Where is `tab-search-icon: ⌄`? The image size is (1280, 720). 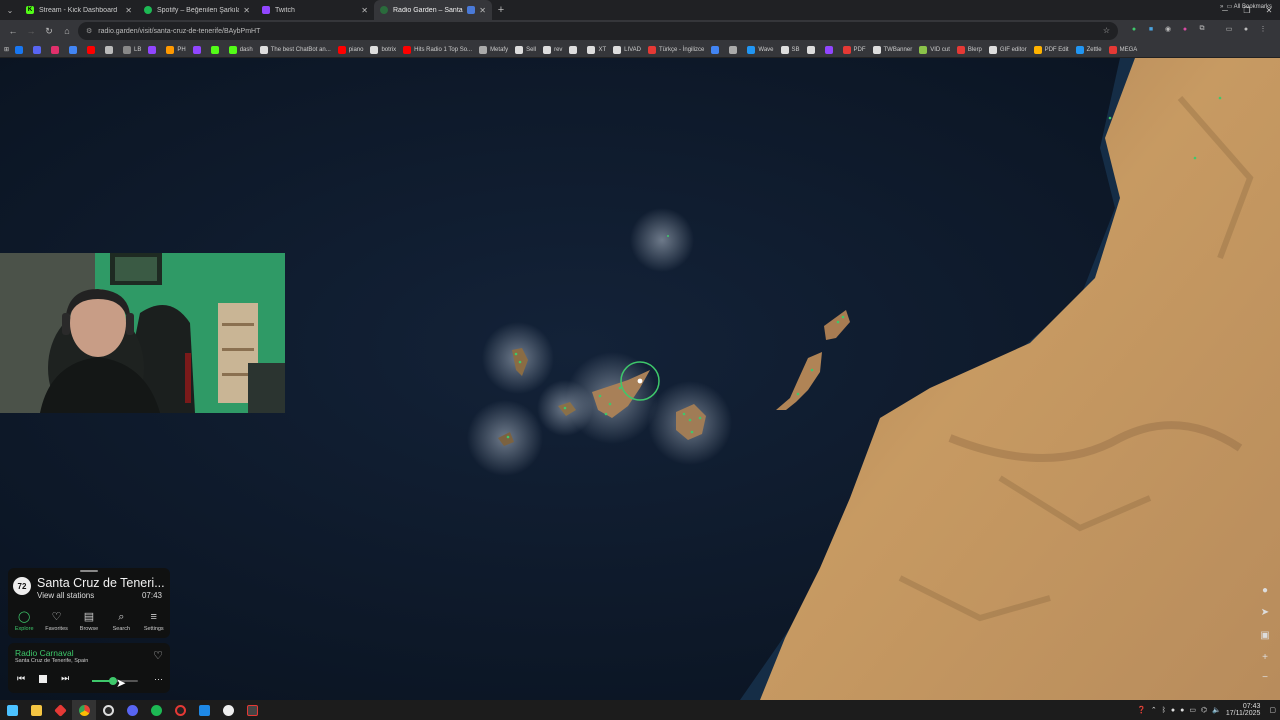 tab-search-icon: ⌄ is located at coordinates (10, 10).